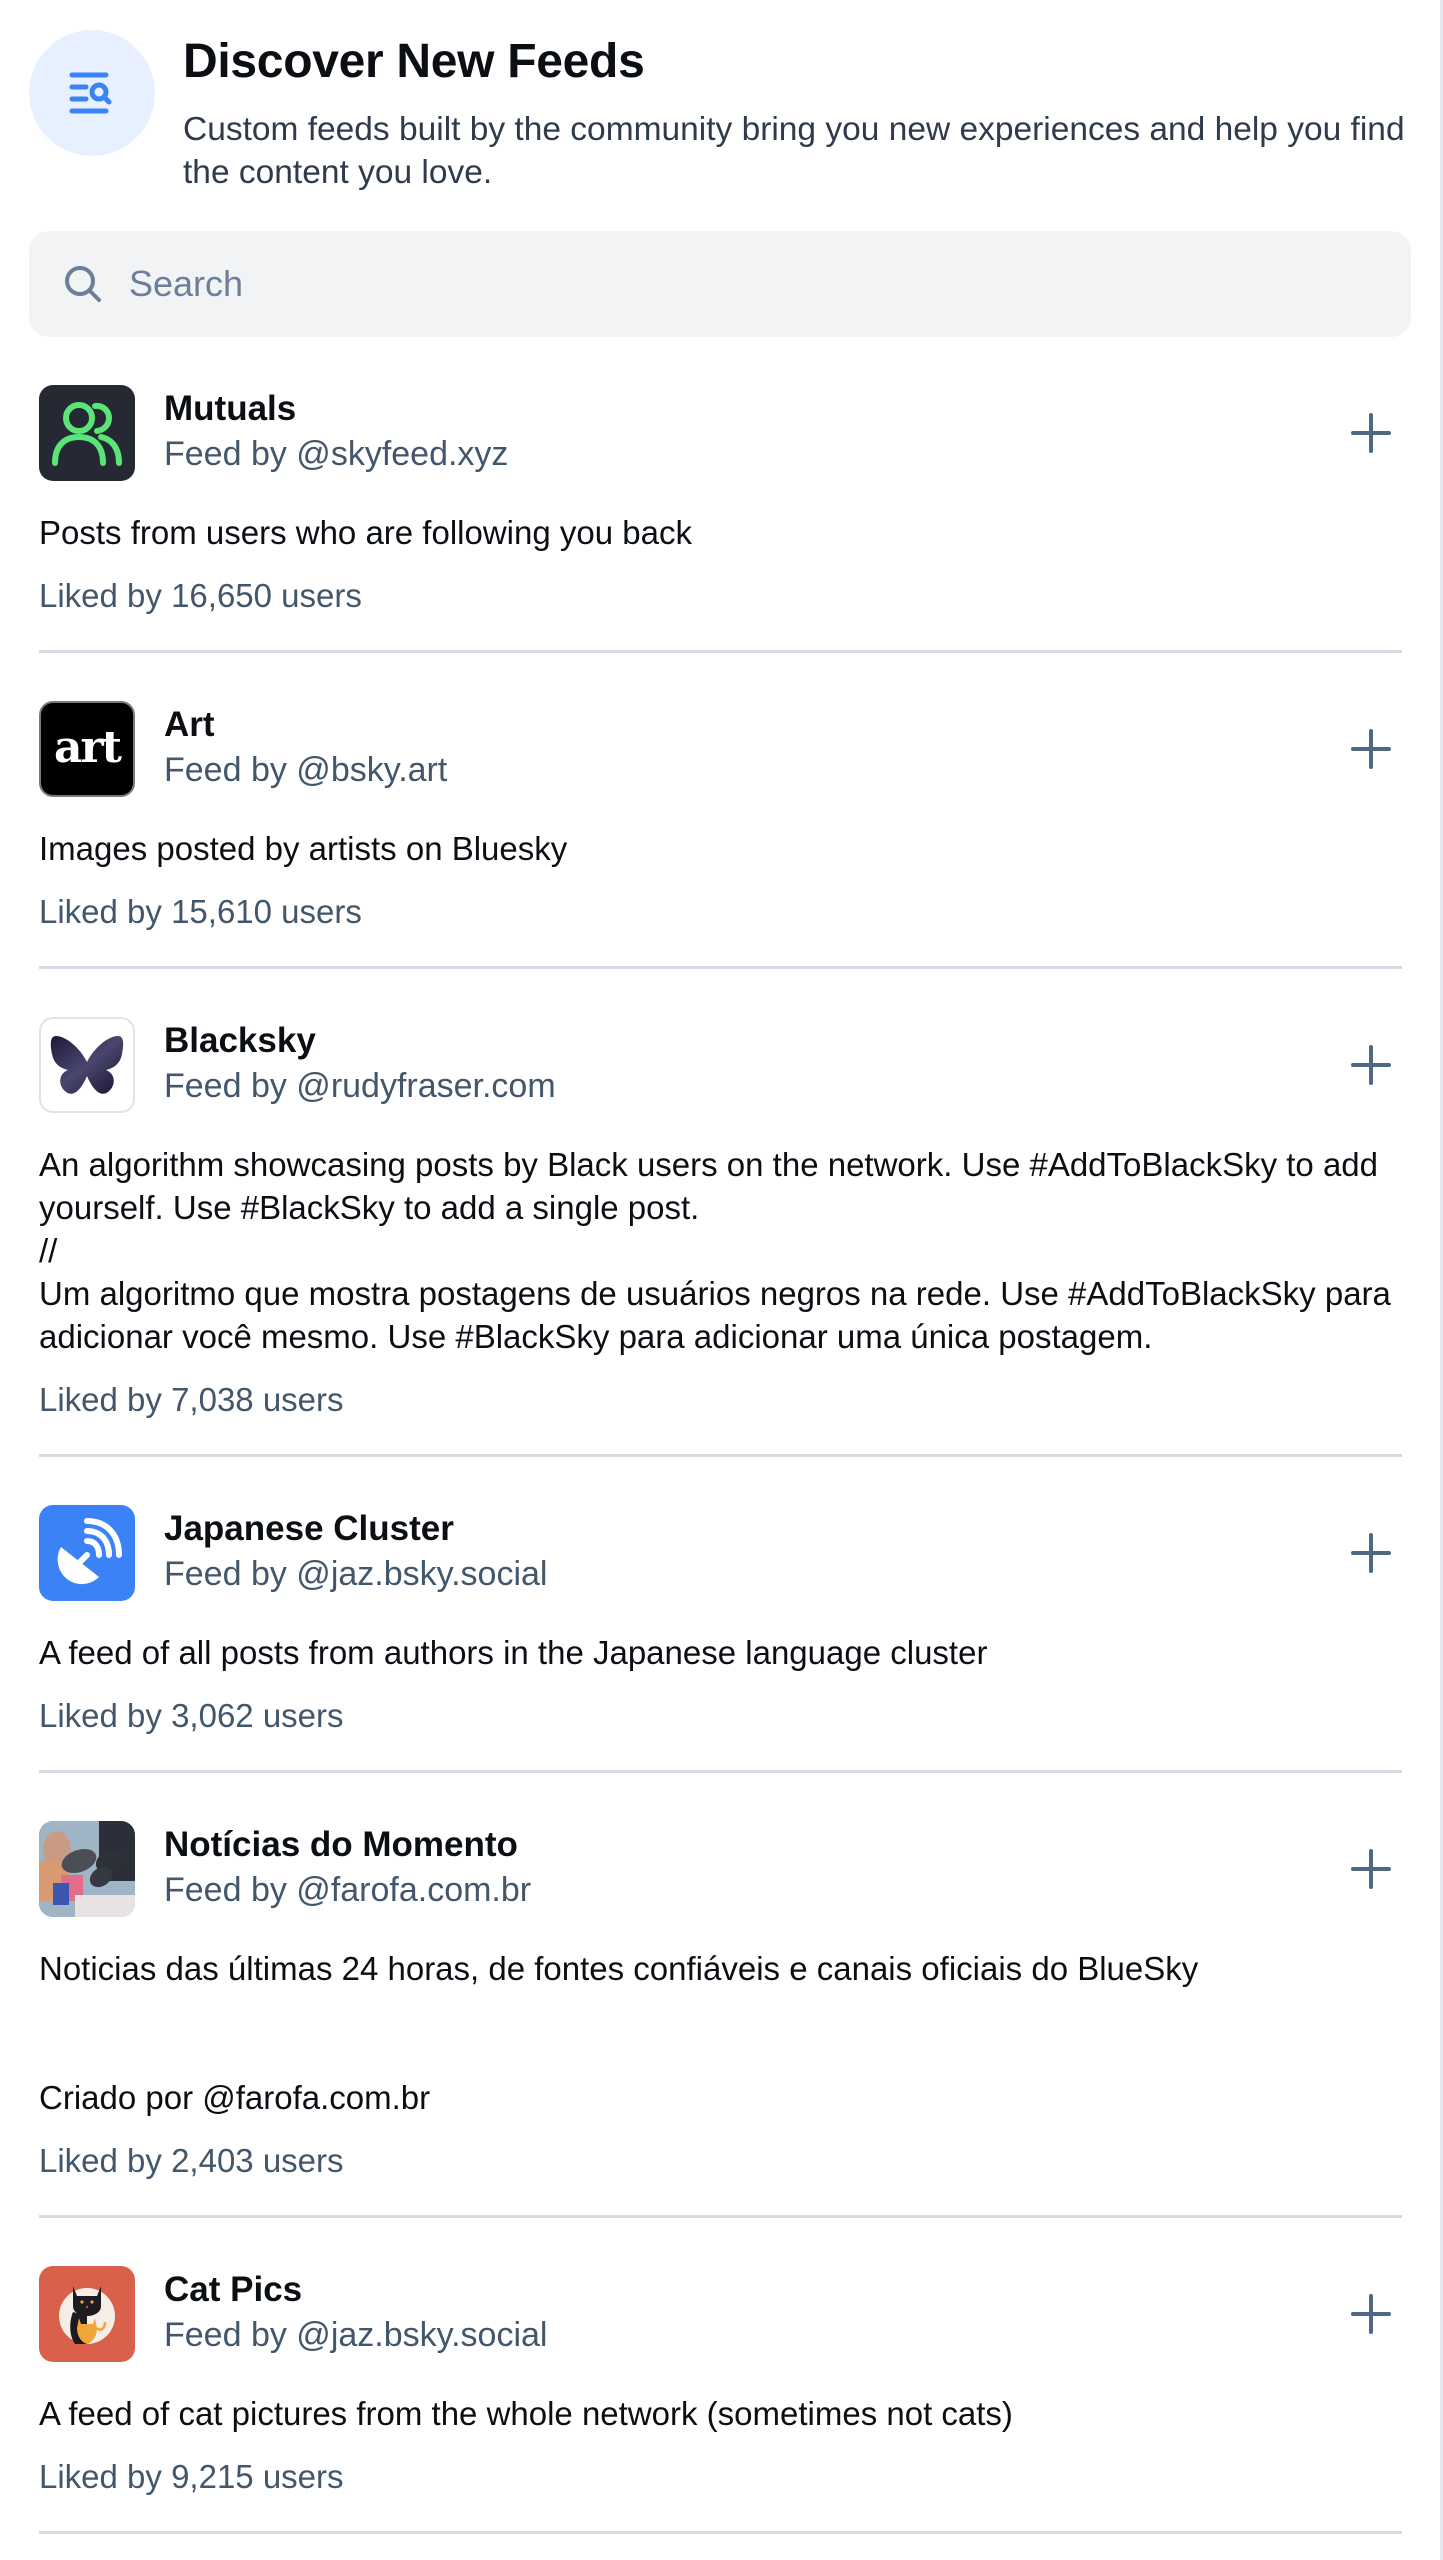  I want to click on feed-title: Art, so click(189, 725).